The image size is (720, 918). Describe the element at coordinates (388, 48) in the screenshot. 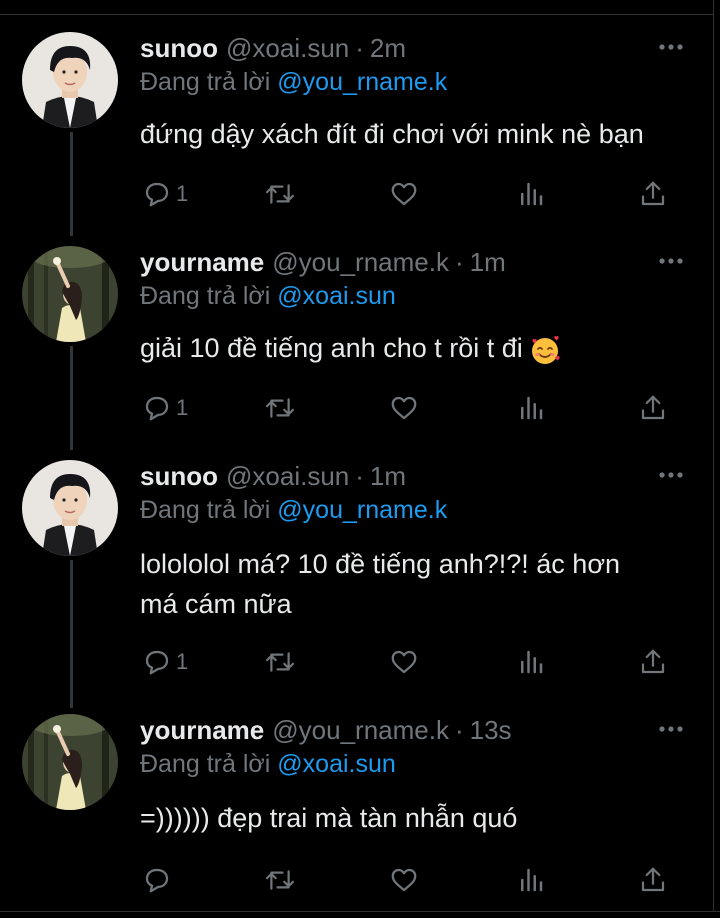

I see `timestamp: 2m` at that location.